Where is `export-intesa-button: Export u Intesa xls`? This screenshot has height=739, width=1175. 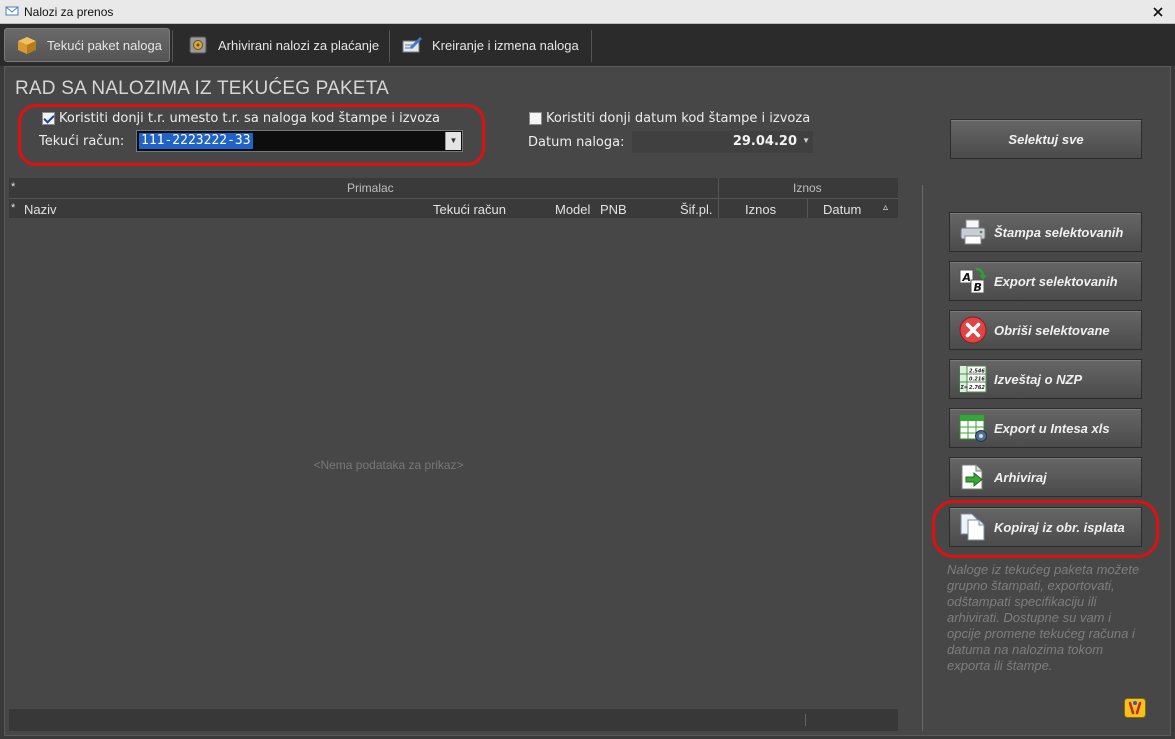
export-intesa-button: Export u Intesa xls is located at coordinates (1045, 428).